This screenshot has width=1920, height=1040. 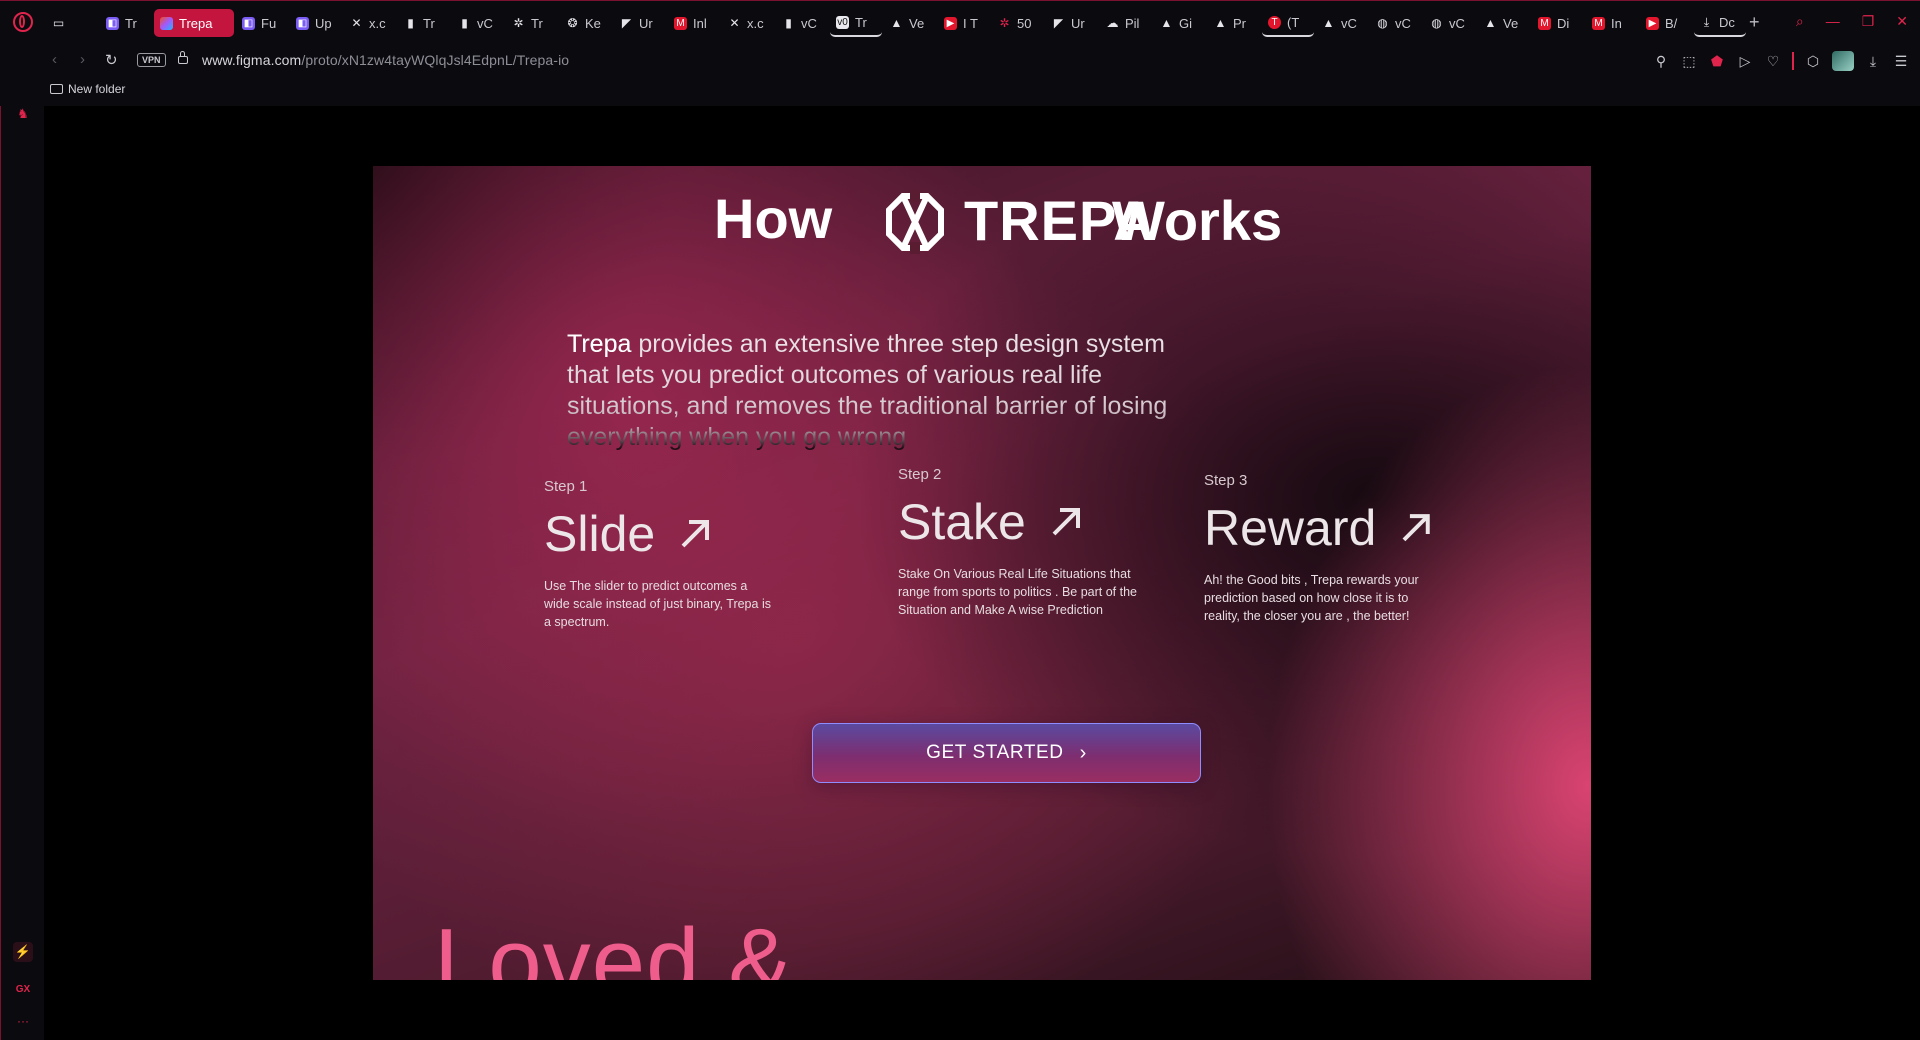 I want to click on sidebar-more-icon: ···, so click(x=23, y=1021).